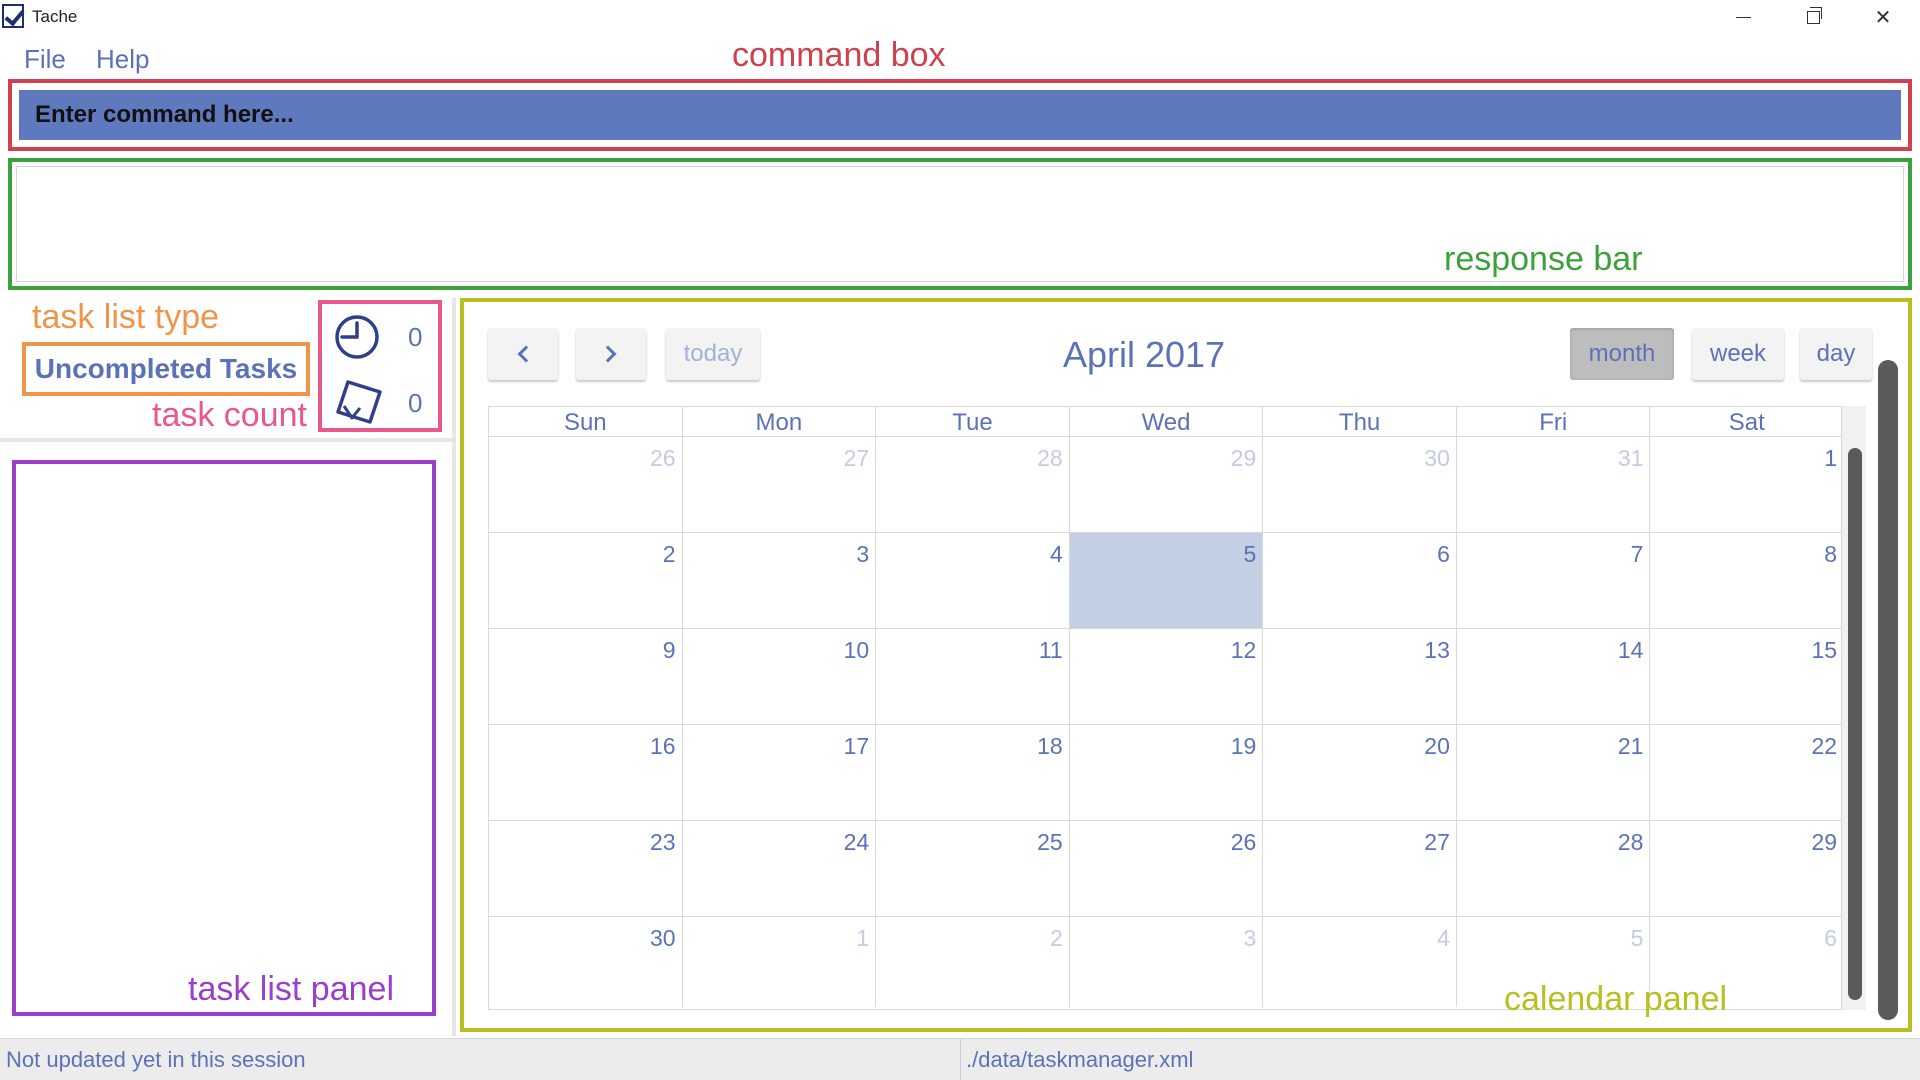  I want to click on calendar-week-row: 16 17 18 19 20 21 22, so click(1166, 773).